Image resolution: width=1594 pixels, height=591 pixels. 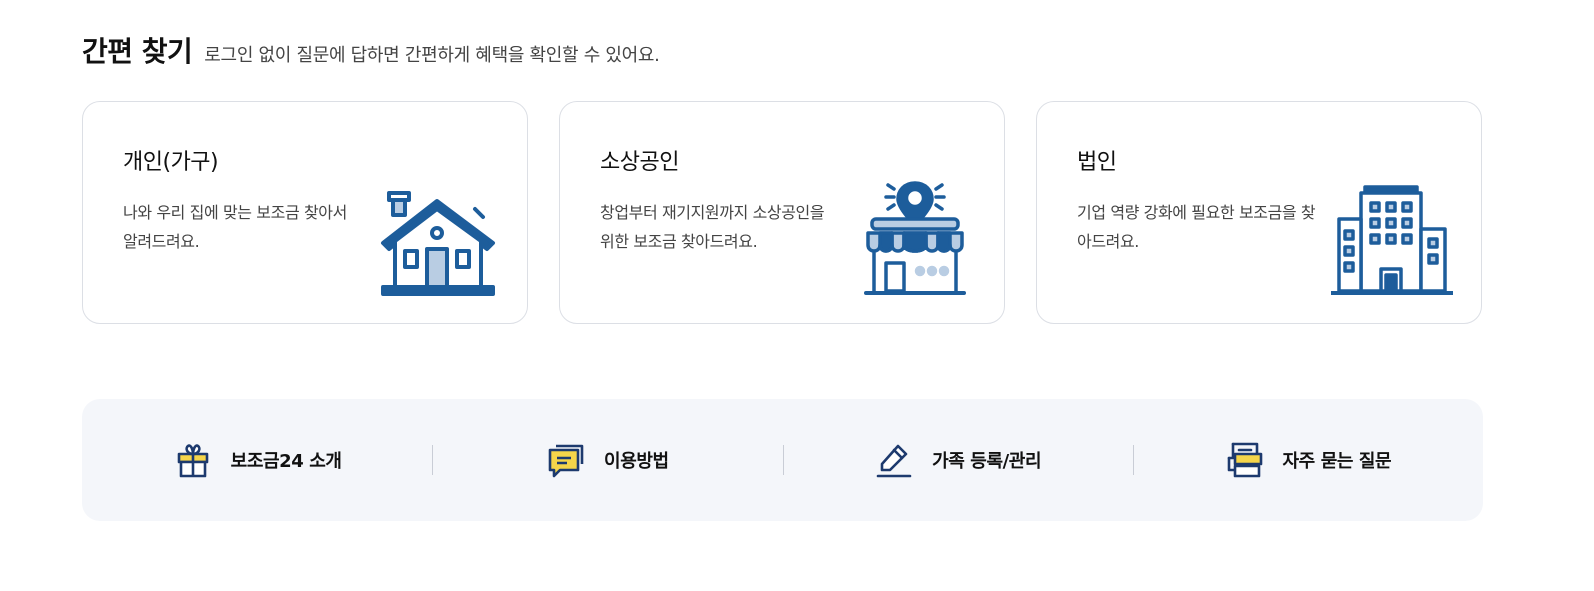 I want to click on card-description: 창업부터 재기지원까지 소상공인을 위한 보조금 찾아드려요., so click(x=712, y=227).